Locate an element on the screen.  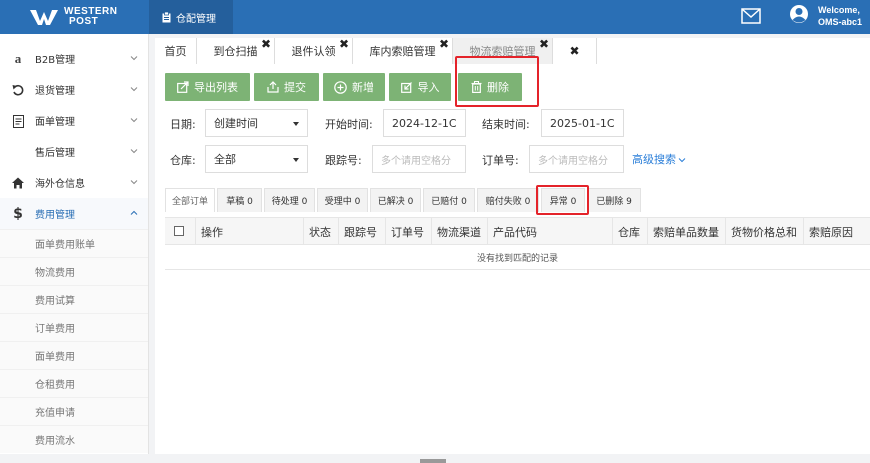
return-arrow-icon is located at coordinates (18, 90).